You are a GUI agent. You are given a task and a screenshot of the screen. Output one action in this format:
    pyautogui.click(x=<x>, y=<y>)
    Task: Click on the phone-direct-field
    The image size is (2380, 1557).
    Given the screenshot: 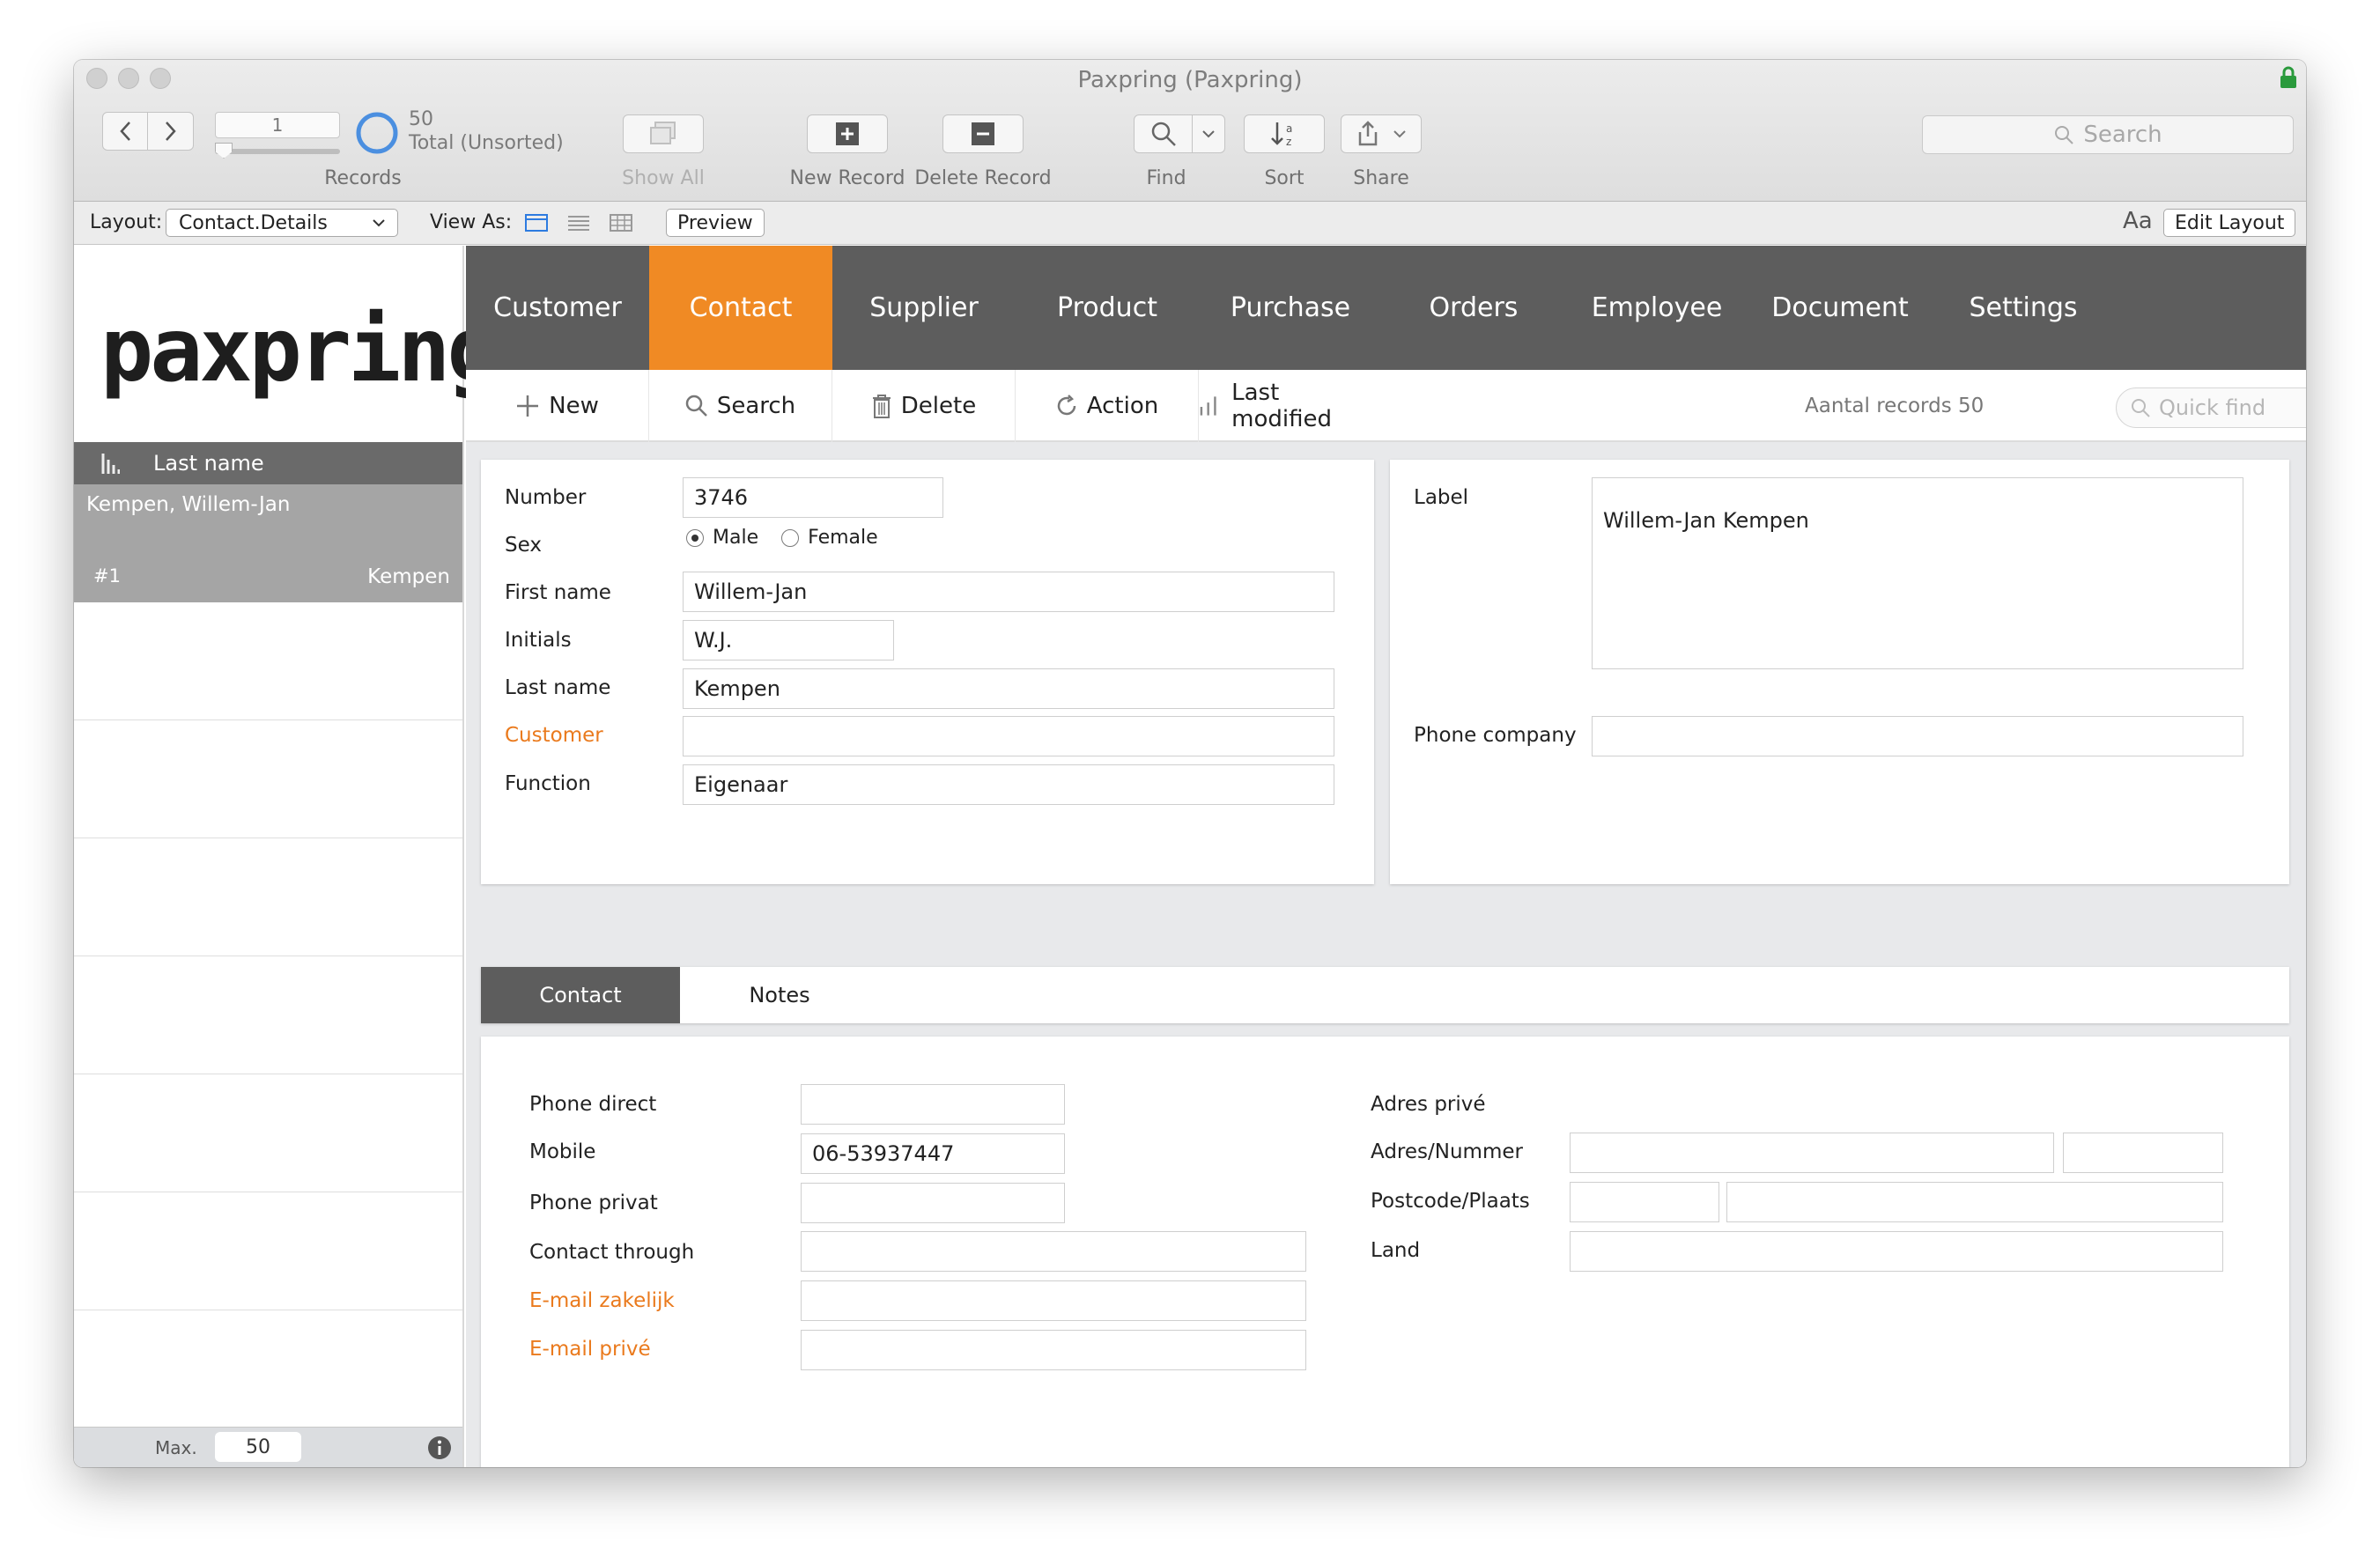 What is the action you would take?
    pyautogui.click(x=933, y=1104)
    